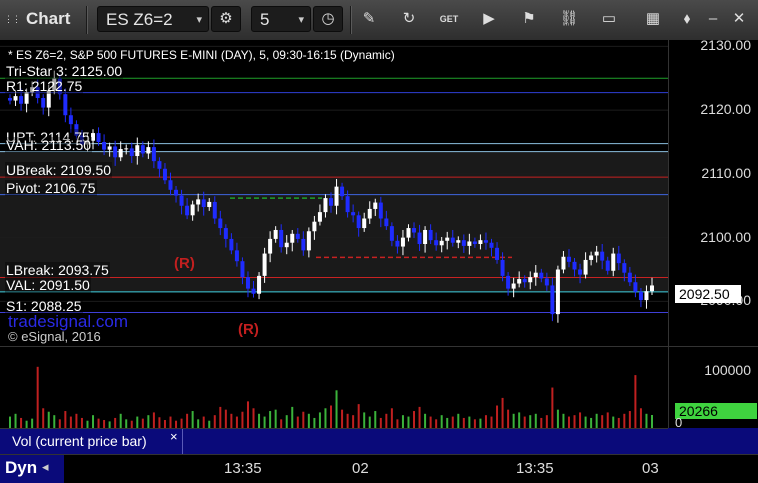  I want to click on link-icon: ⛓, so click(569, 19).